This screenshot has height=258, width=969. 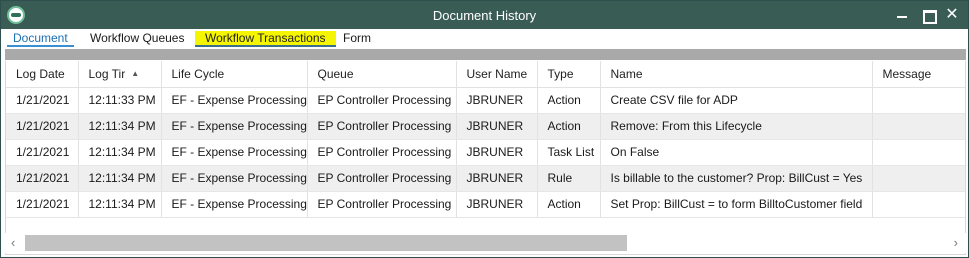 What do you see at coordinates (357, 39) in the screenshot?
I see `tab-form: Form` at bounding box center [357, 39].